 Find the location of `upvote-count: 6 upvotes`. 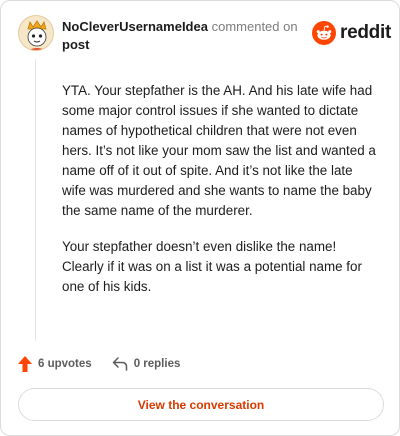

upvote-count: 6 upvotes is located at coordinates (65, 364).